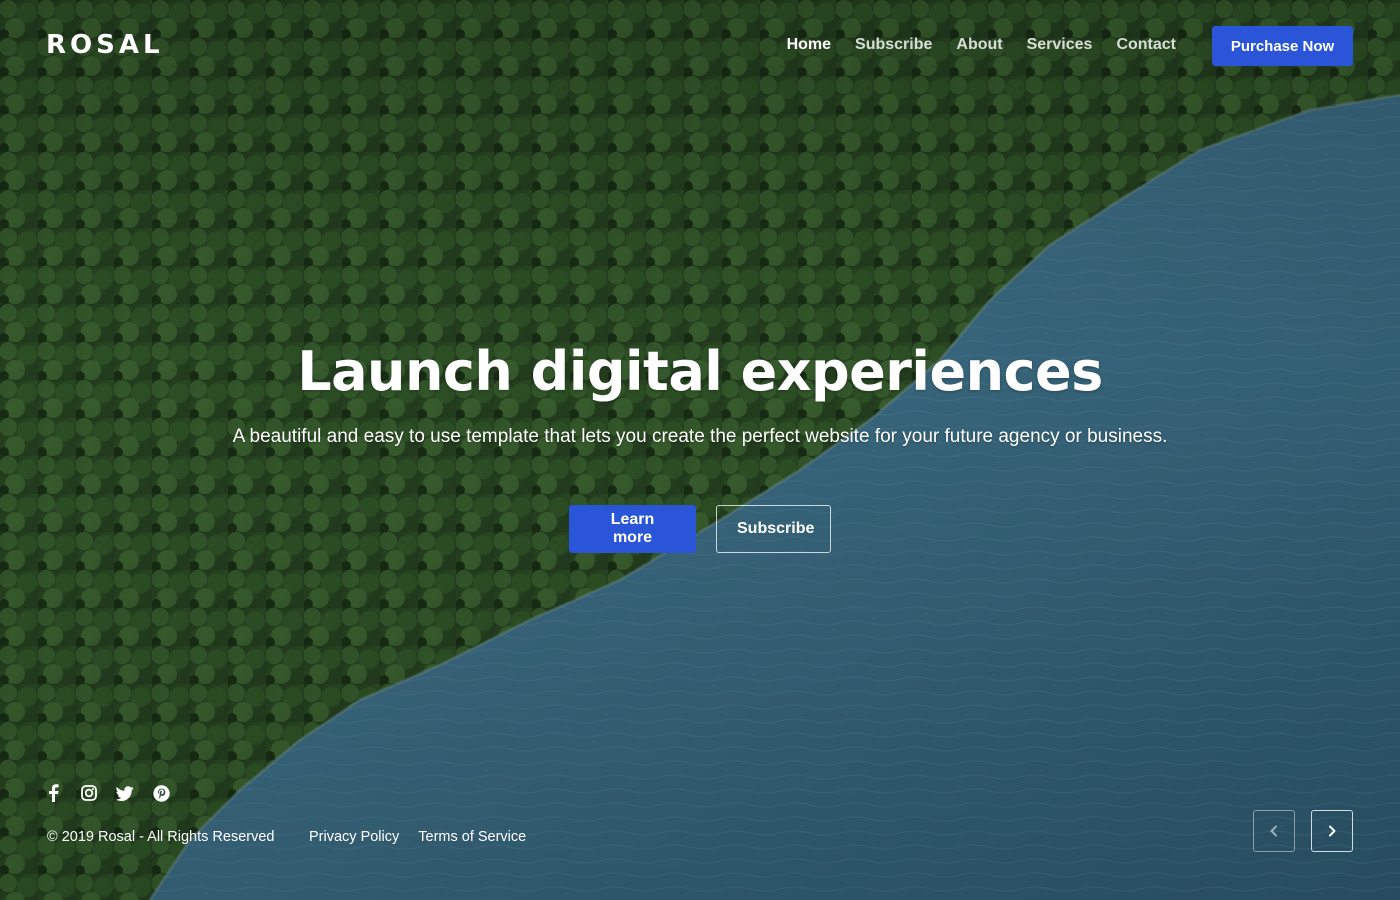 The width and height of the screenshot is (1400, 900). What do you see at coordinates (893, 45) in the screenshot?
I see `nav-item-subscribe: Subscribe` at bounding box center [893, 45].